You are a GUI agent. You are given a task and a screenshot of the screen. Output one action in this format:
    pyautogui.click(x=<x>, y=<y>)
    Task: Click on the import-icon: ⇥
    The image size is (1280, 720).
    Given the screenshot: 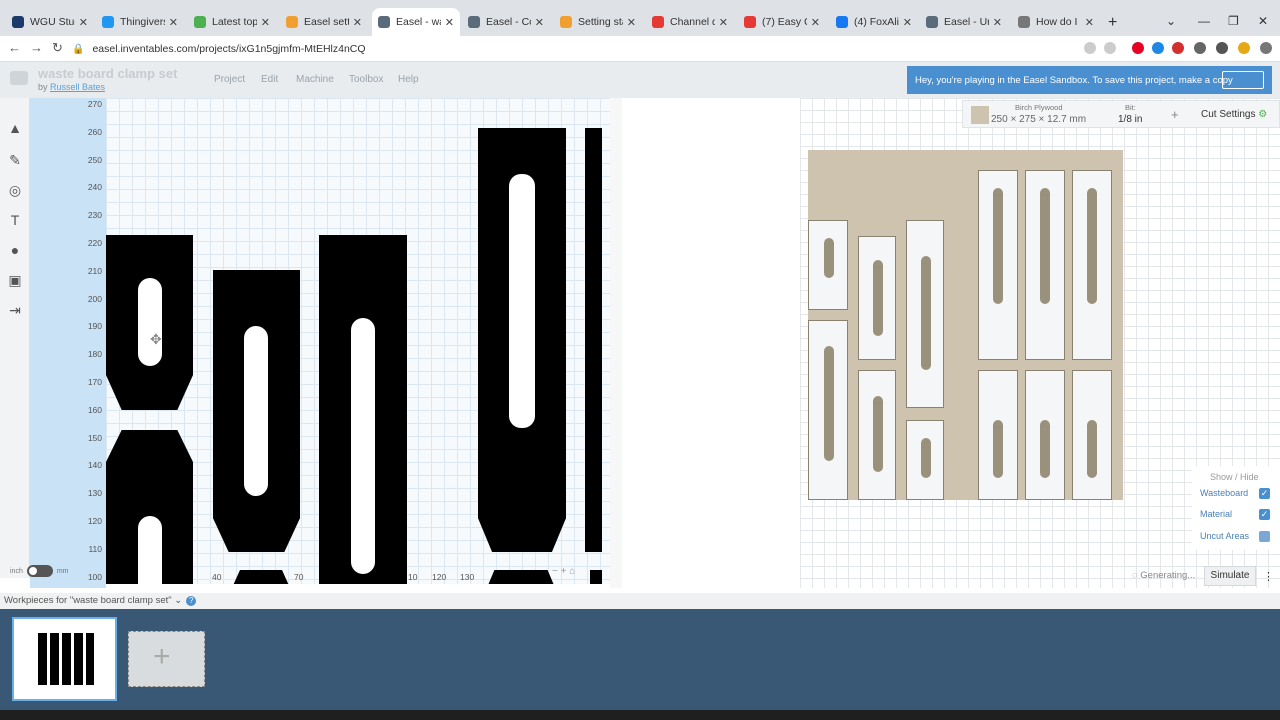 What is the action you would take?
    pyautogui.click(x=15, y=310)
    